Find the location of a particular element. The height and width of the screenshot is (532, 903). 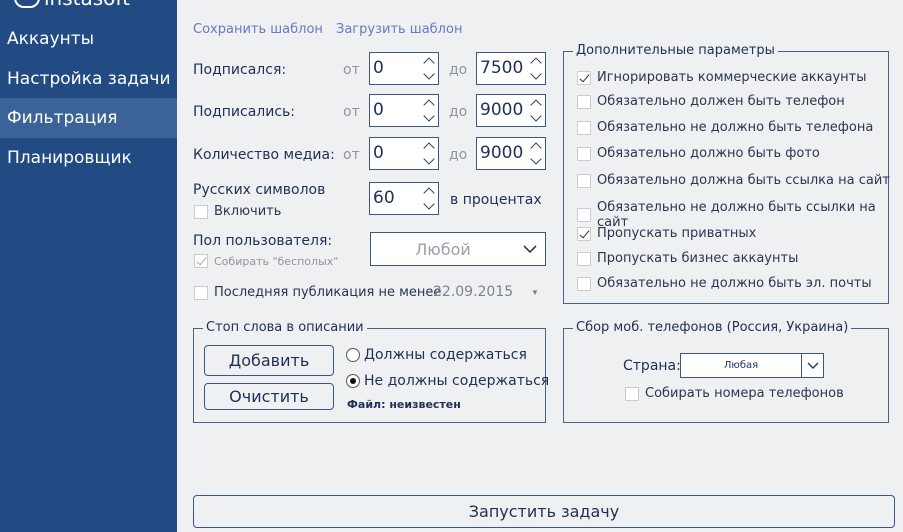

russian-enable-checkbox: Включить is located at coordinates (237, 211).